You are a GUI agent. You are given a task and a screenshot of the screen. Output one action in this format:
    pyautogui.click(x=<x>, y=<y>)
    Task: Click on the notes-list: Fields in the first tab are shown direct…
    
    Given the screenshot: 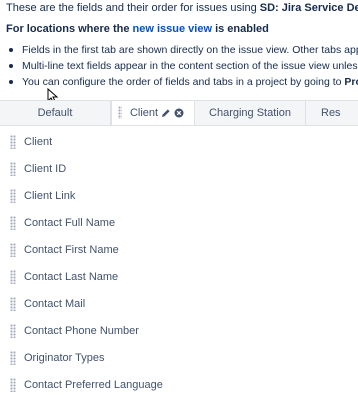 What is the action you would take?
    pyautogui.click(x=179, y=66)
    